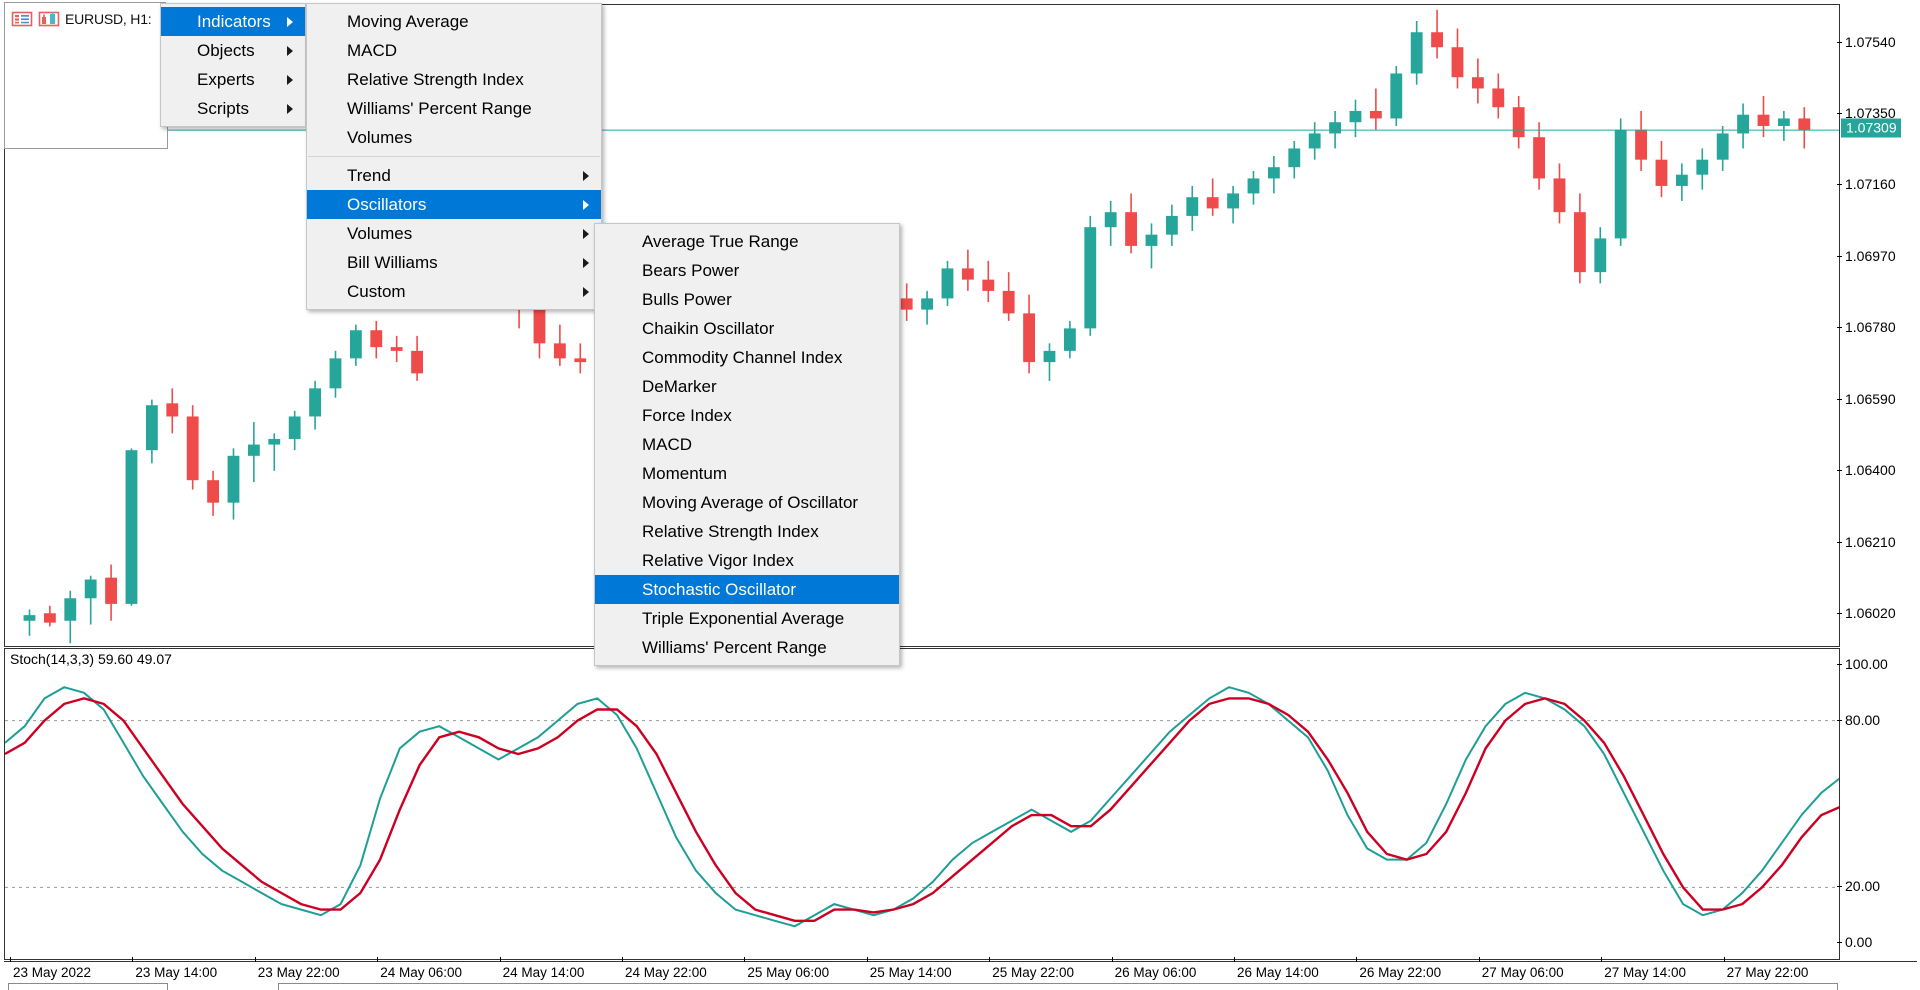 The width and height of the screenshot is (1920, 990). I want to click on time-axis-label: 25 May 06:00, so click(788, 972).